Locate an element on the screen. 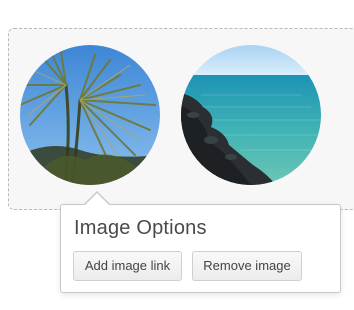 The height and width of the screenshot is (310, 354). popover-arrow is located at coordinates (97, 199).